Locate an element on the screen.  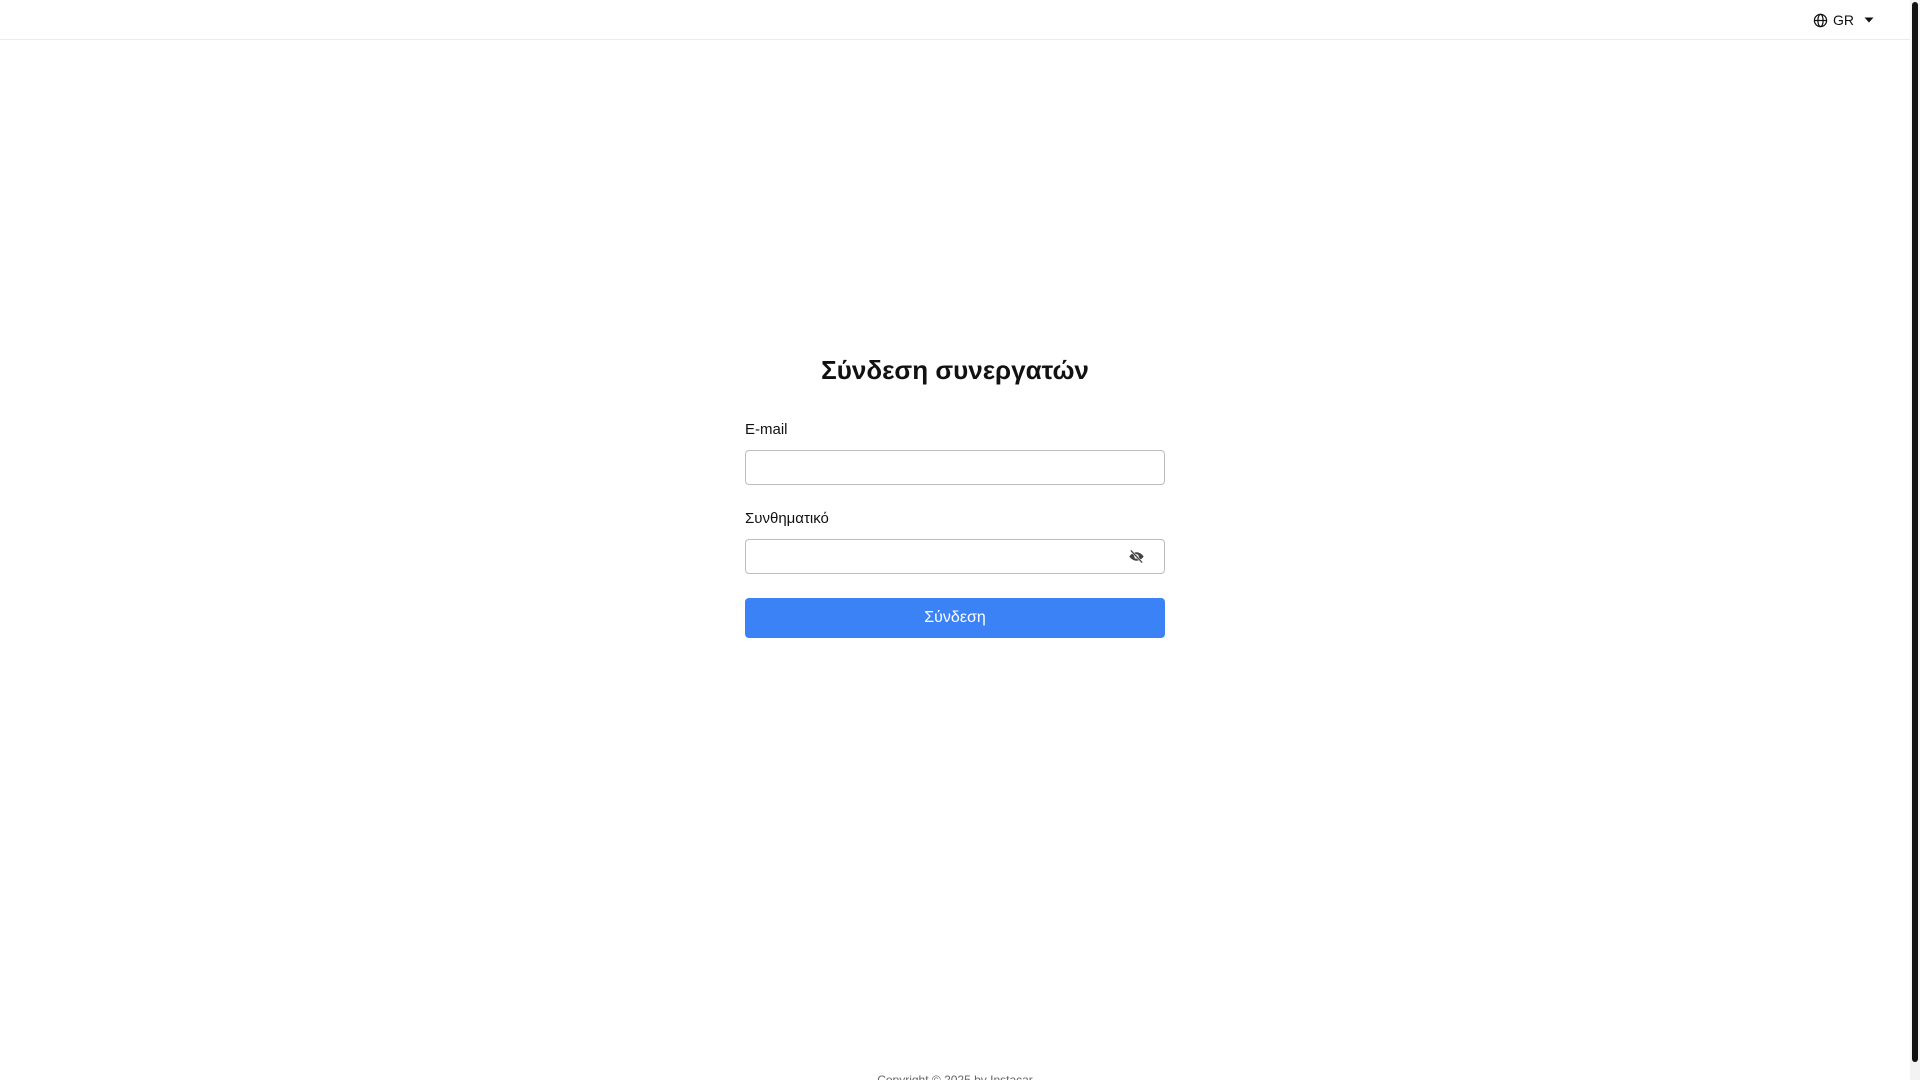
email-label: E-mail is located at coordinates (766, 429).